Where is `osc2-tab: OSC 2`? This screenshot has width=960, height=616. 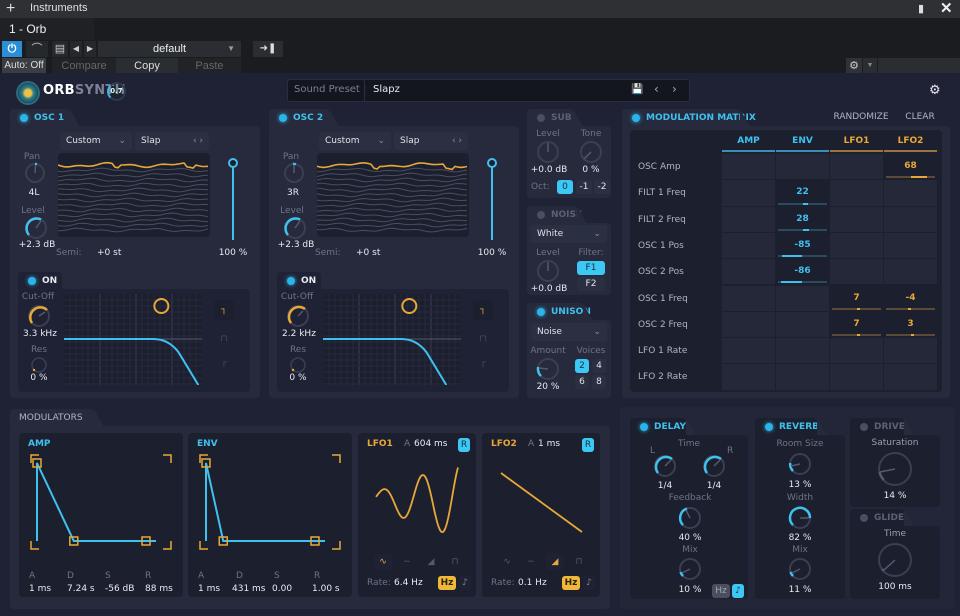
osc2-tab: OSC 2 is located at coordinates (304, 118).